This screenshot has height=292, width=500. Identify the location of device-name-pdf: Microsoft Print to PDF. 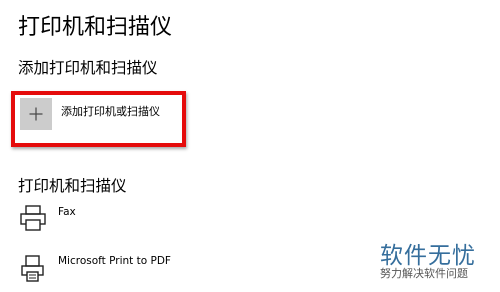
(114, 261).